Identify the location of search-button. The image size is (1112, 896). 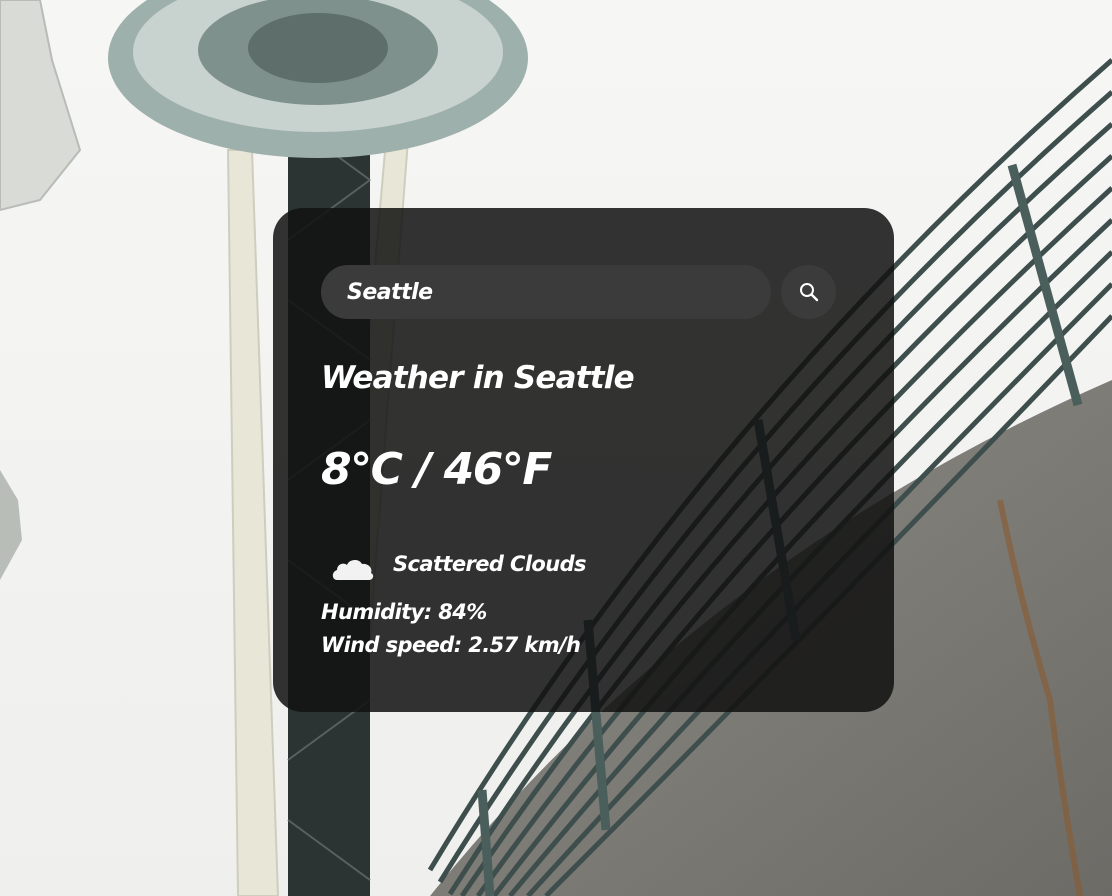
(808, 292).